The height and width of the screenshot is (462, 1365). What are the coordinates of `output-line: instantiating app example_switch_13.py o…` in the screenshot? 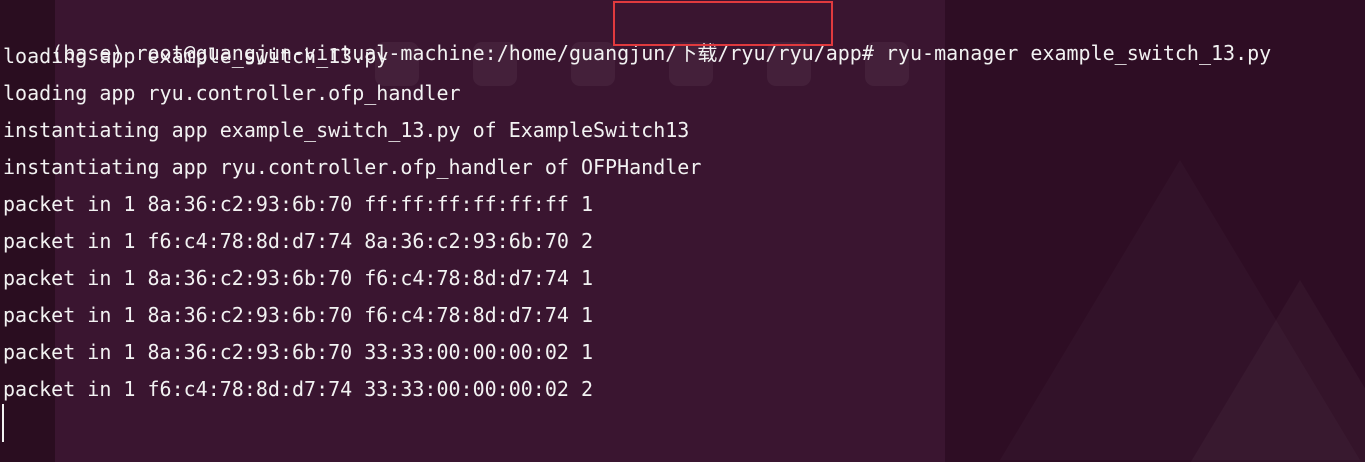 It's located at (346, 130).